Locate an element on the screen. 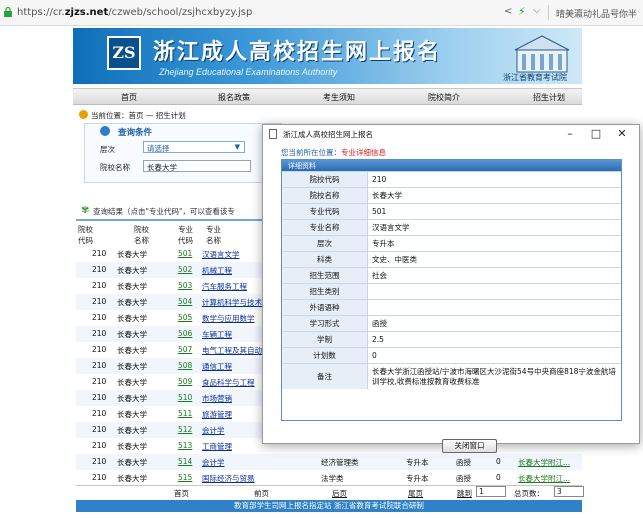 The height and width of the screenshot is (518, 643). cell-major-code: 506 is located at coordinates (185, 333).